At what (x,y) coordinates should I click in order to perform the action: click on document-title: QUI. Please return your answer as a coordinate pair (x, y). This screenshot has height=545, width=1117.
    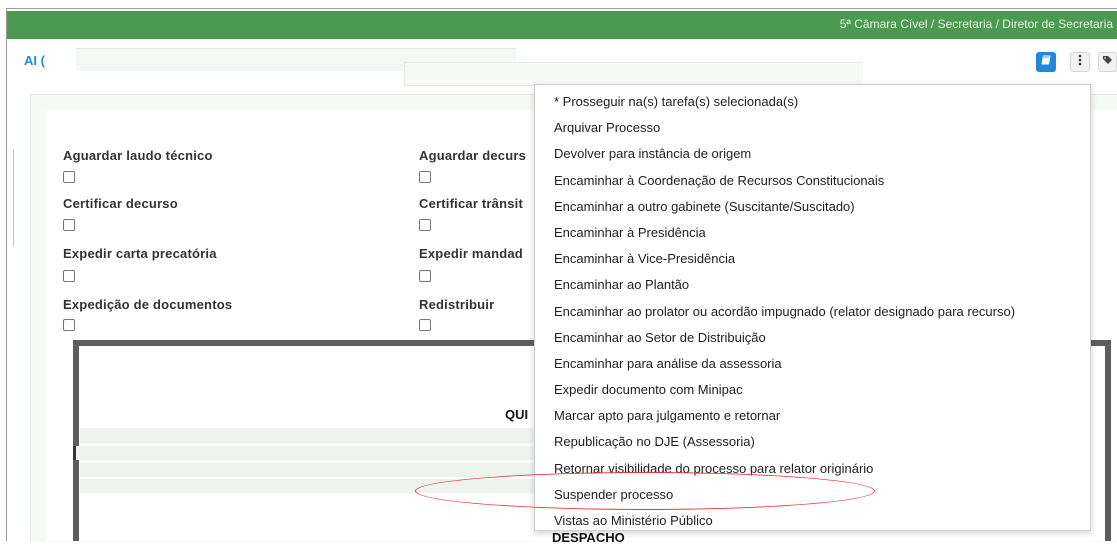
    Looking at the image, I should click on (517, 414).